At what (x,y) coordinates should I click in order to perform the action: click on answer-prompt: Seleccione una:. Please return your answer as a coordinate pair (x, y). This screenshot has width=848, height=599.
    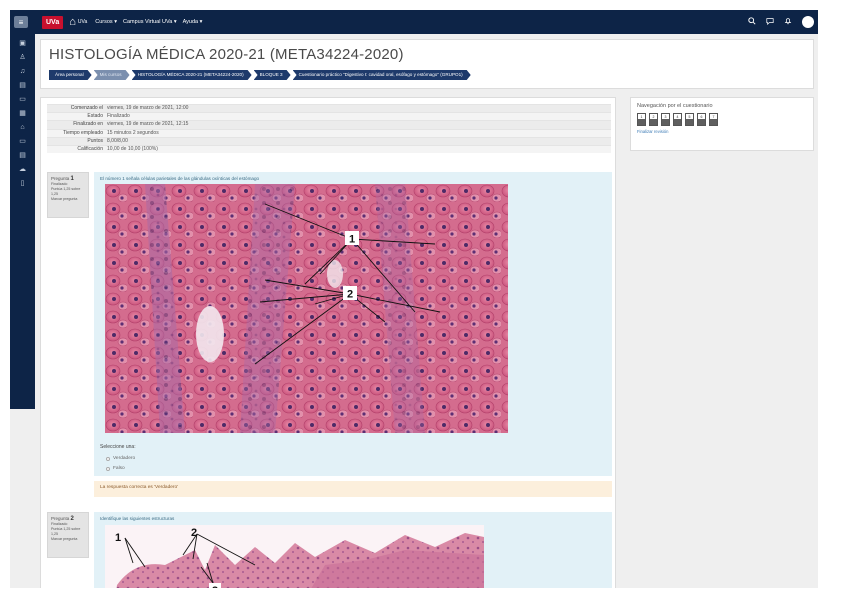
    Looking at the image, I should click on (118, 447).